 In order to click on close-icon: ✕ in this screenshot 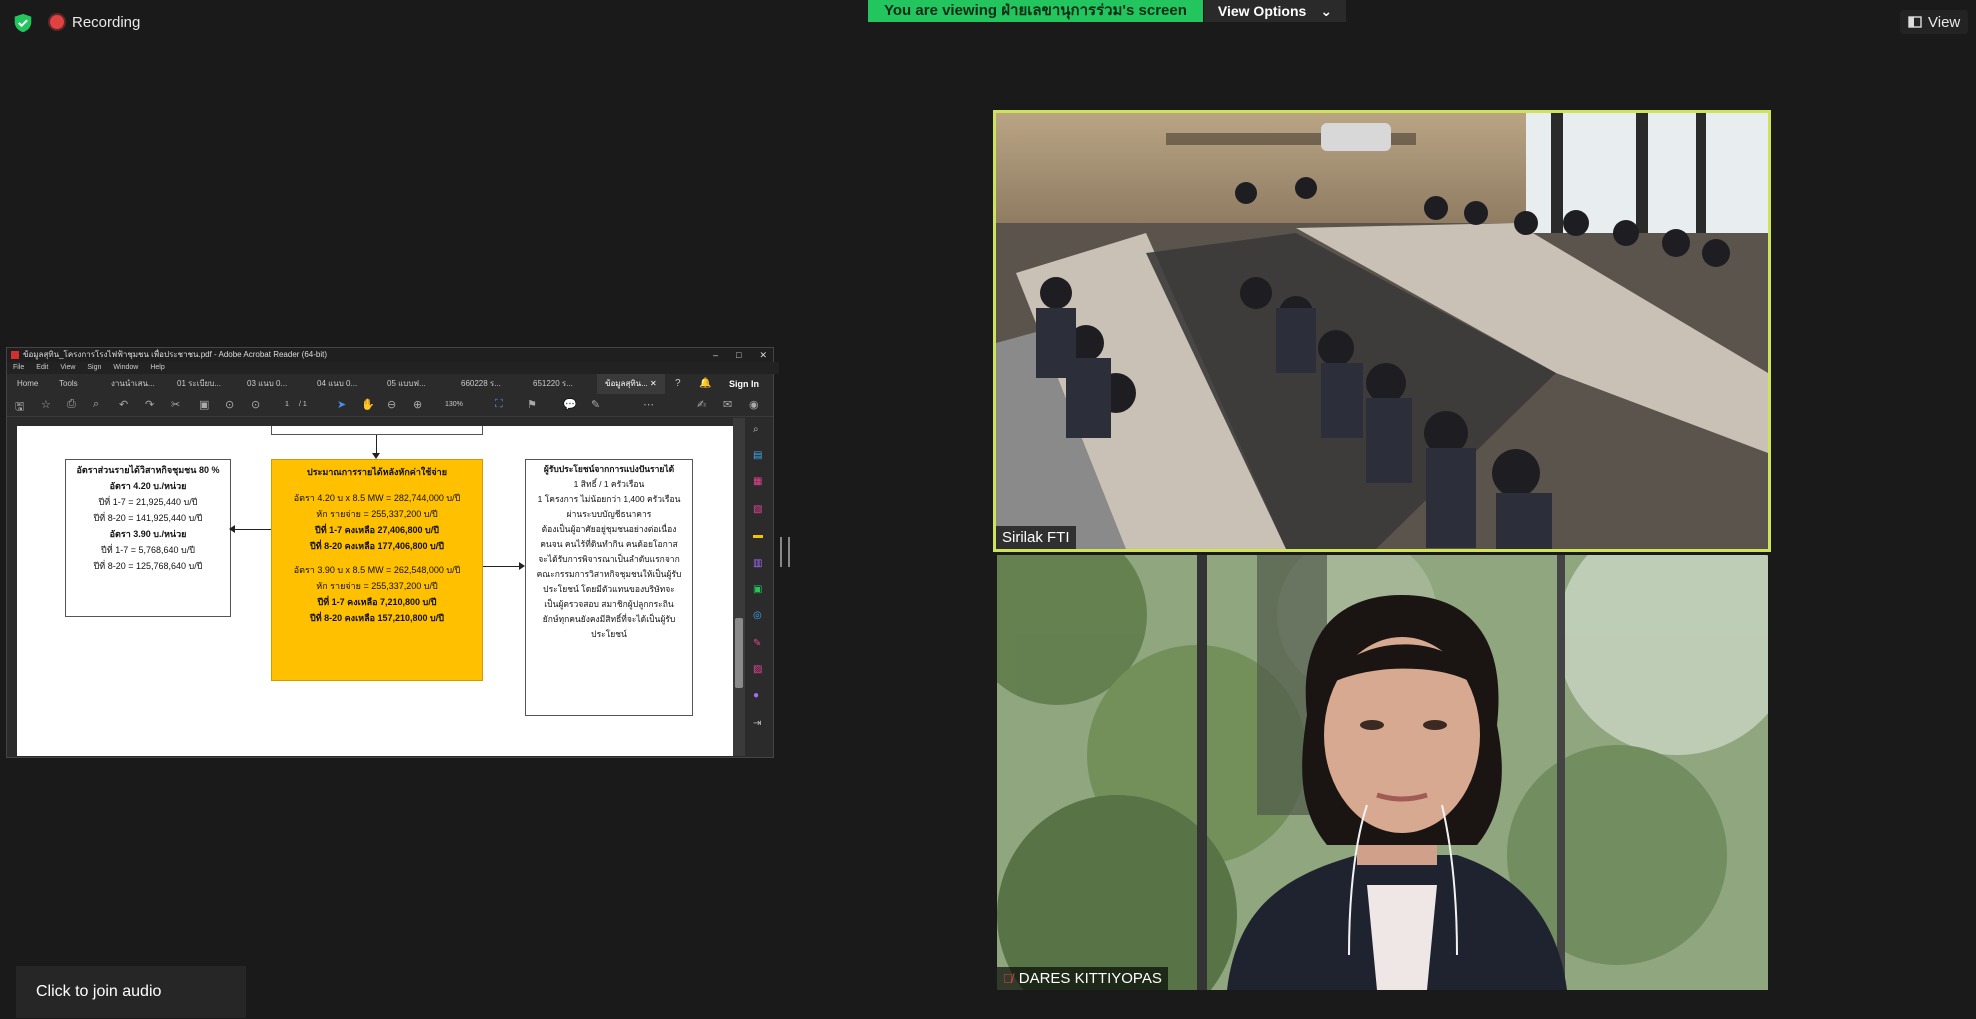, I will do `click(763, 355)`.